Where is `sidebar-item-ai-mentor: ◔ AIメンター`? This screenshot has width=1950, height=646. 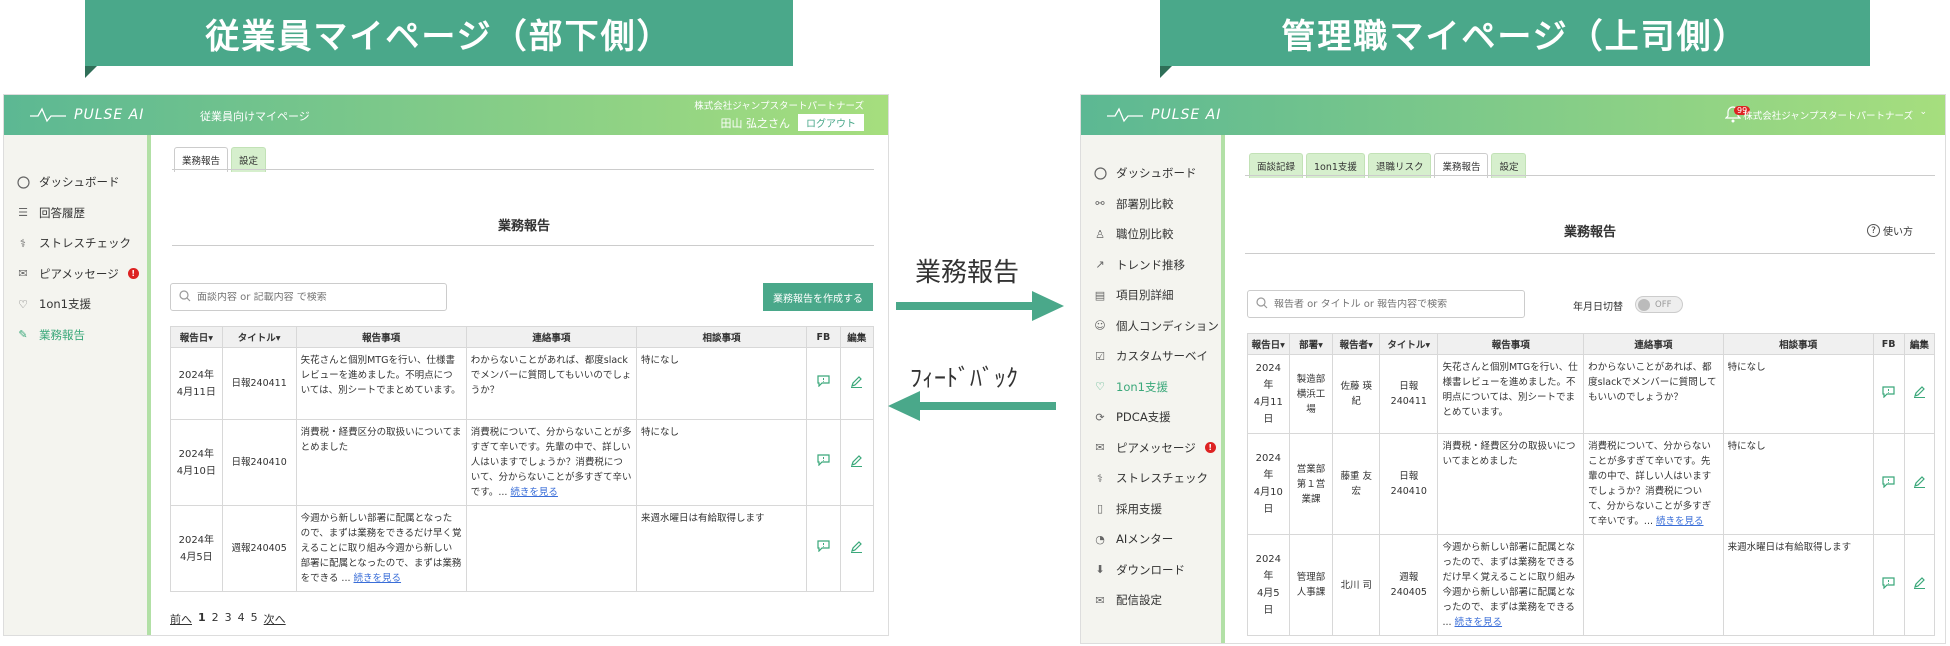 sidebar-item-ai-mentor: ◔ AIメンター is located at coordinates (1151, 539).